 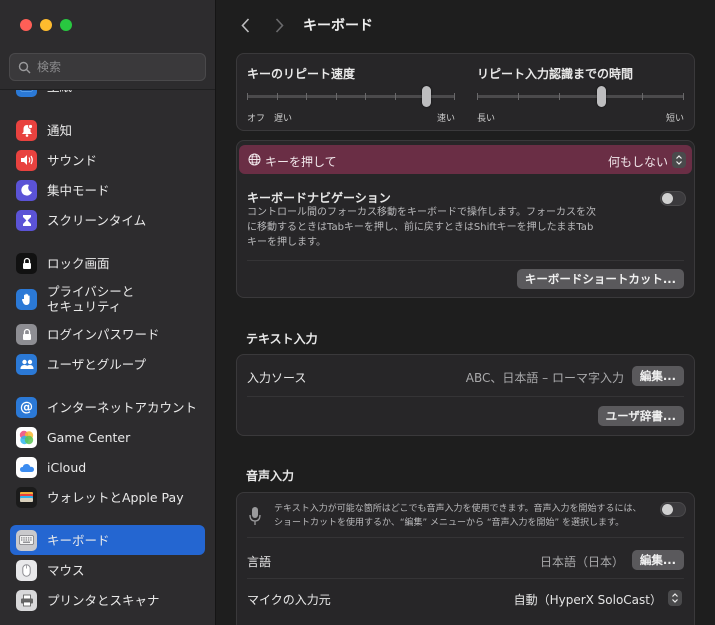 What do you see at coordinates (122, 407) in the screenshot?
I see `sidebar-item-label: インターネットアカウント` at bounding box center [122, 407].